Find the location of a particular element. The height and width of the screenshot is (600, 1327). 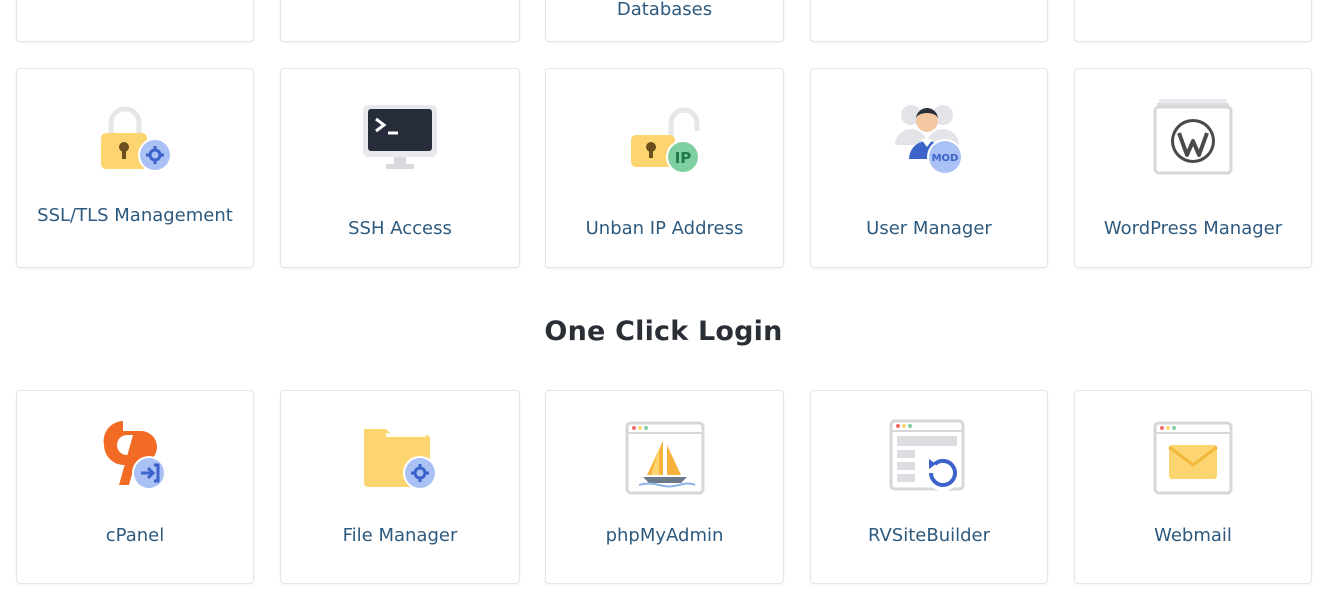

cpanel-login-icon is located at coordinates (134, 455).